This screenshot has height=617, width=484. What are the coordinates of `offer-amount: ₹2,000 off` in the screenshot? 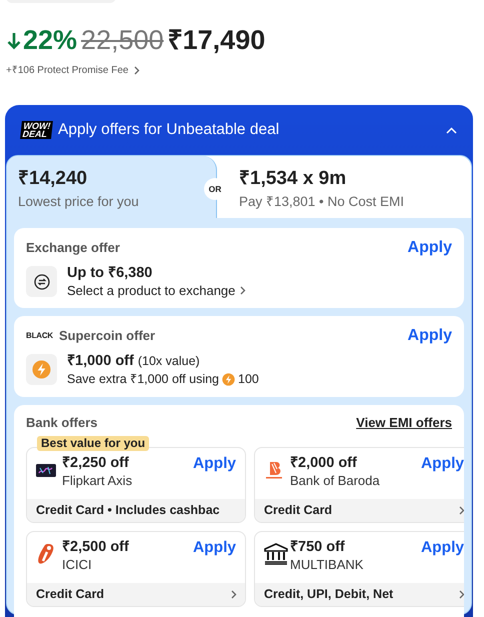 It's located at (324, 463).